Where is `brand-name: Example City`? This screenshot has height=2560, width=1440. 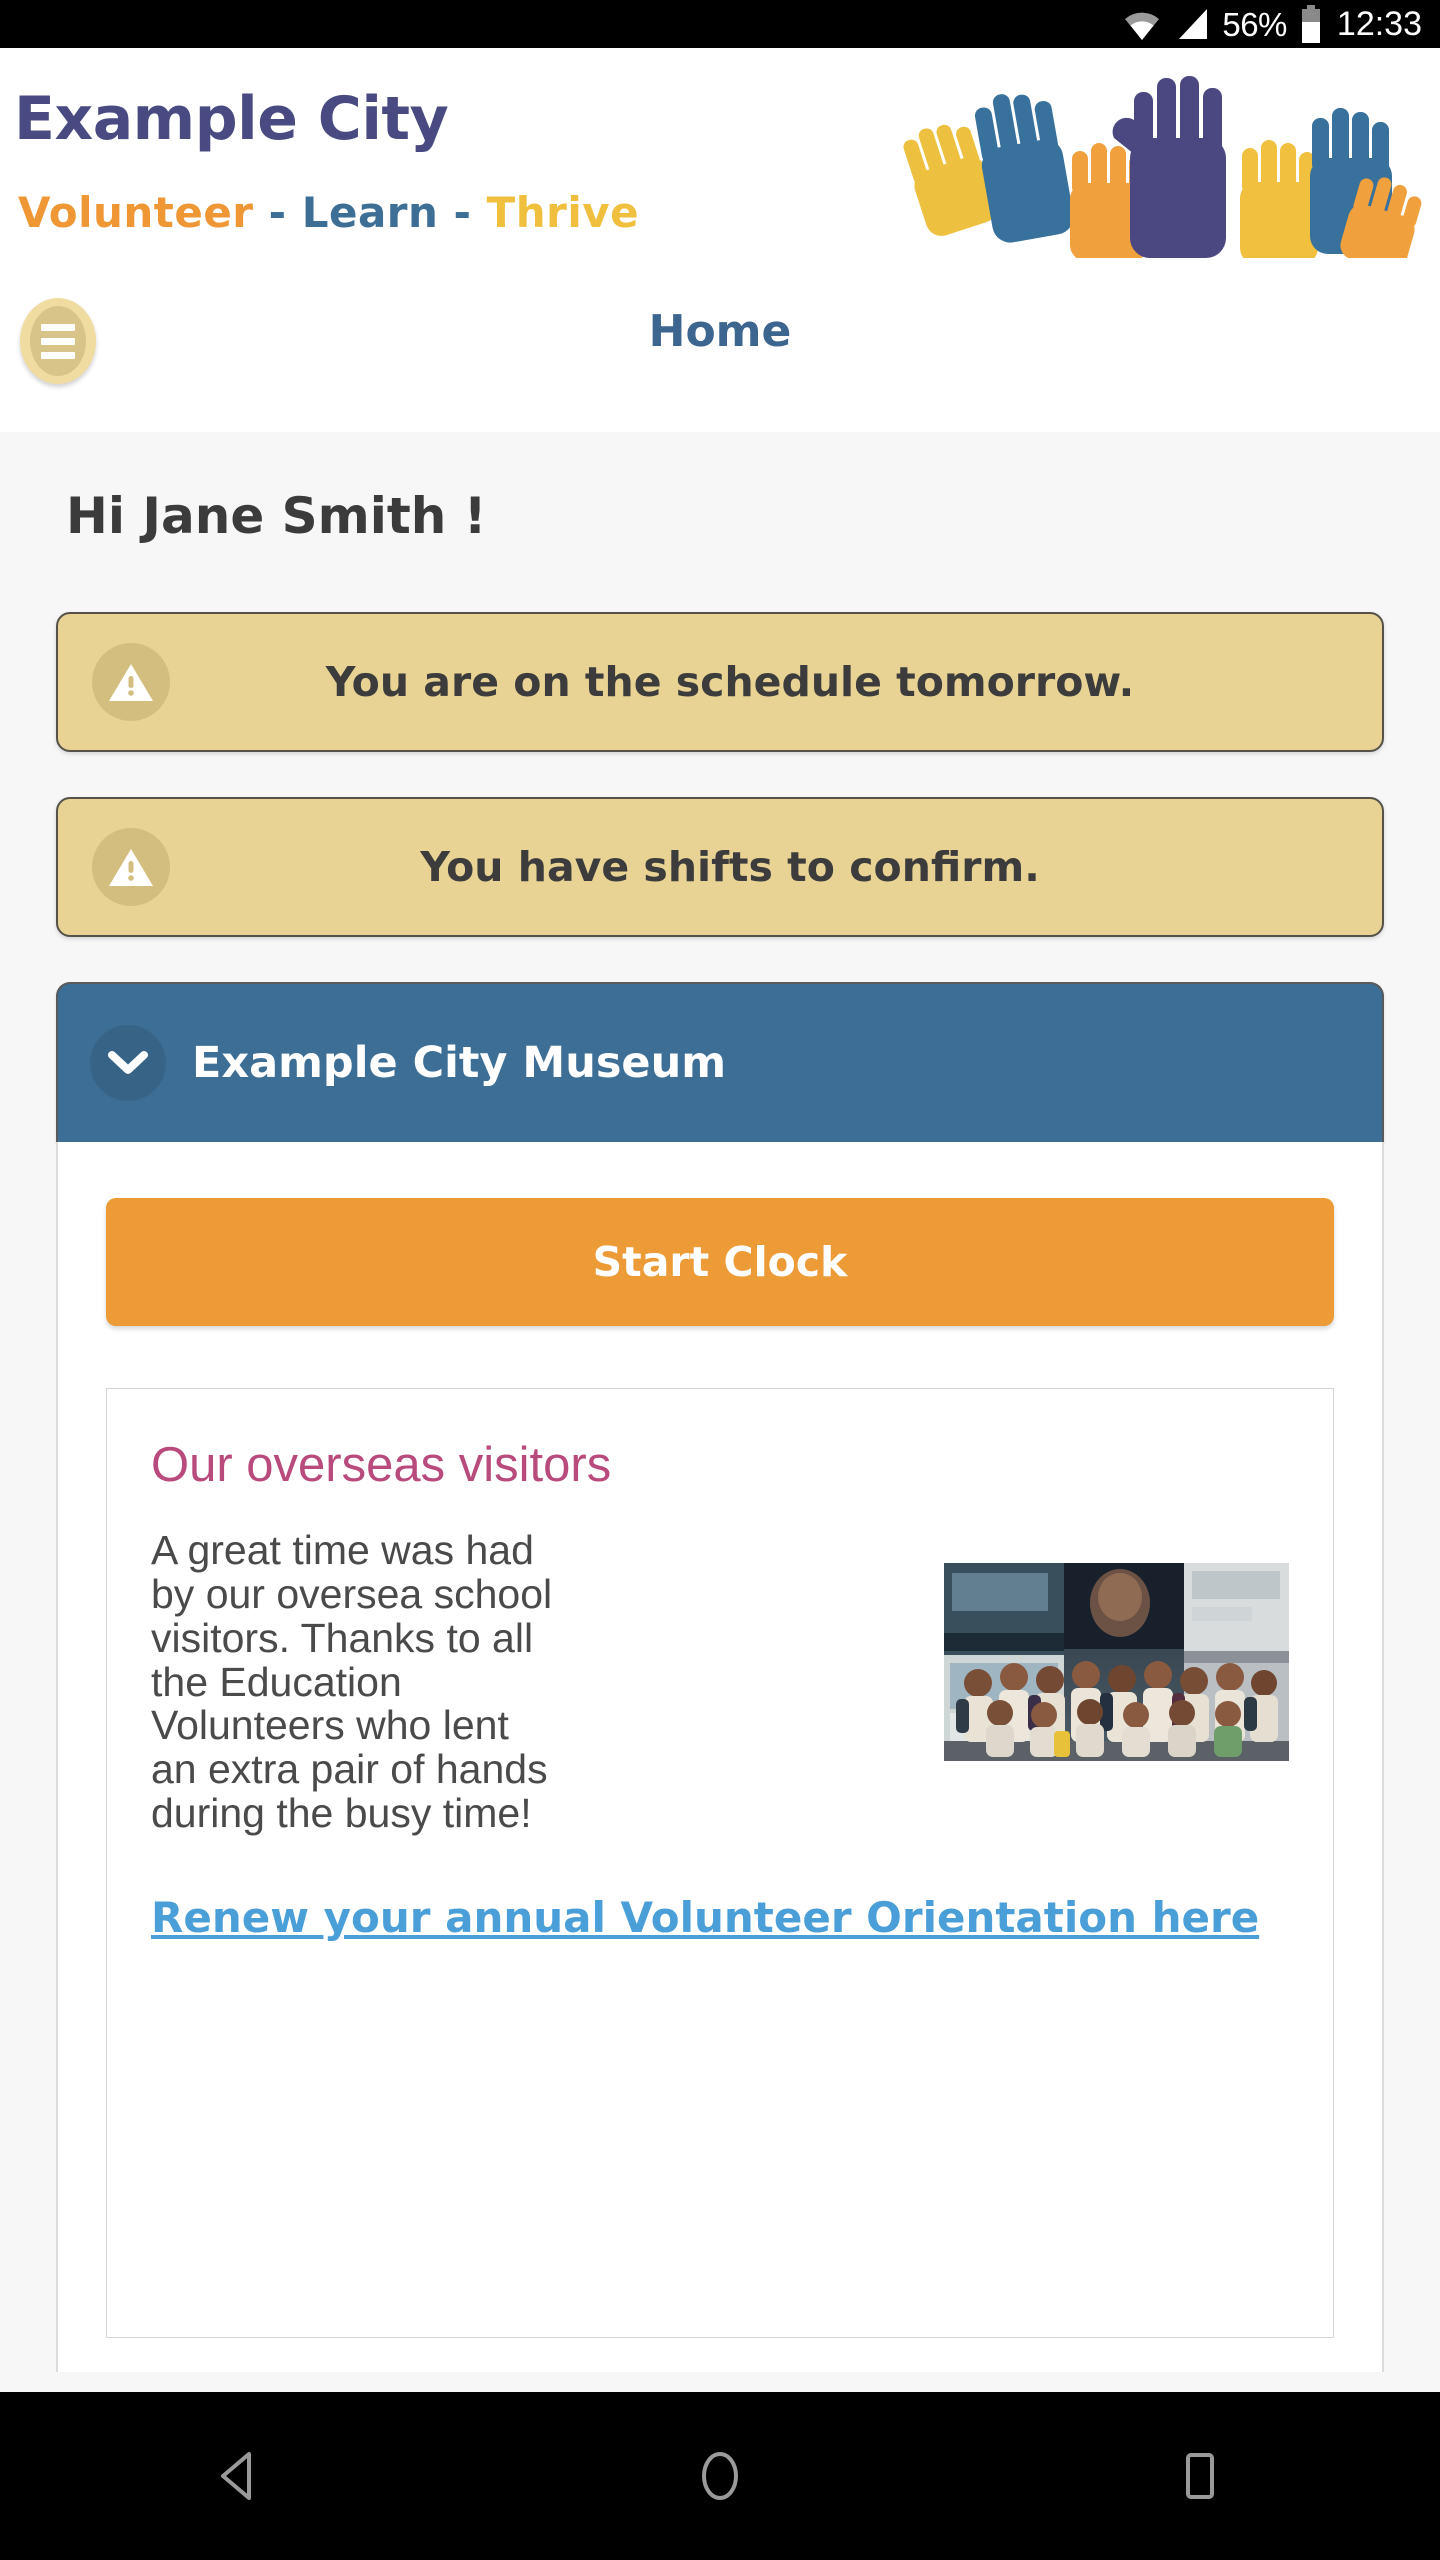 brand-name: Example City is located at coordinates (231, 119).